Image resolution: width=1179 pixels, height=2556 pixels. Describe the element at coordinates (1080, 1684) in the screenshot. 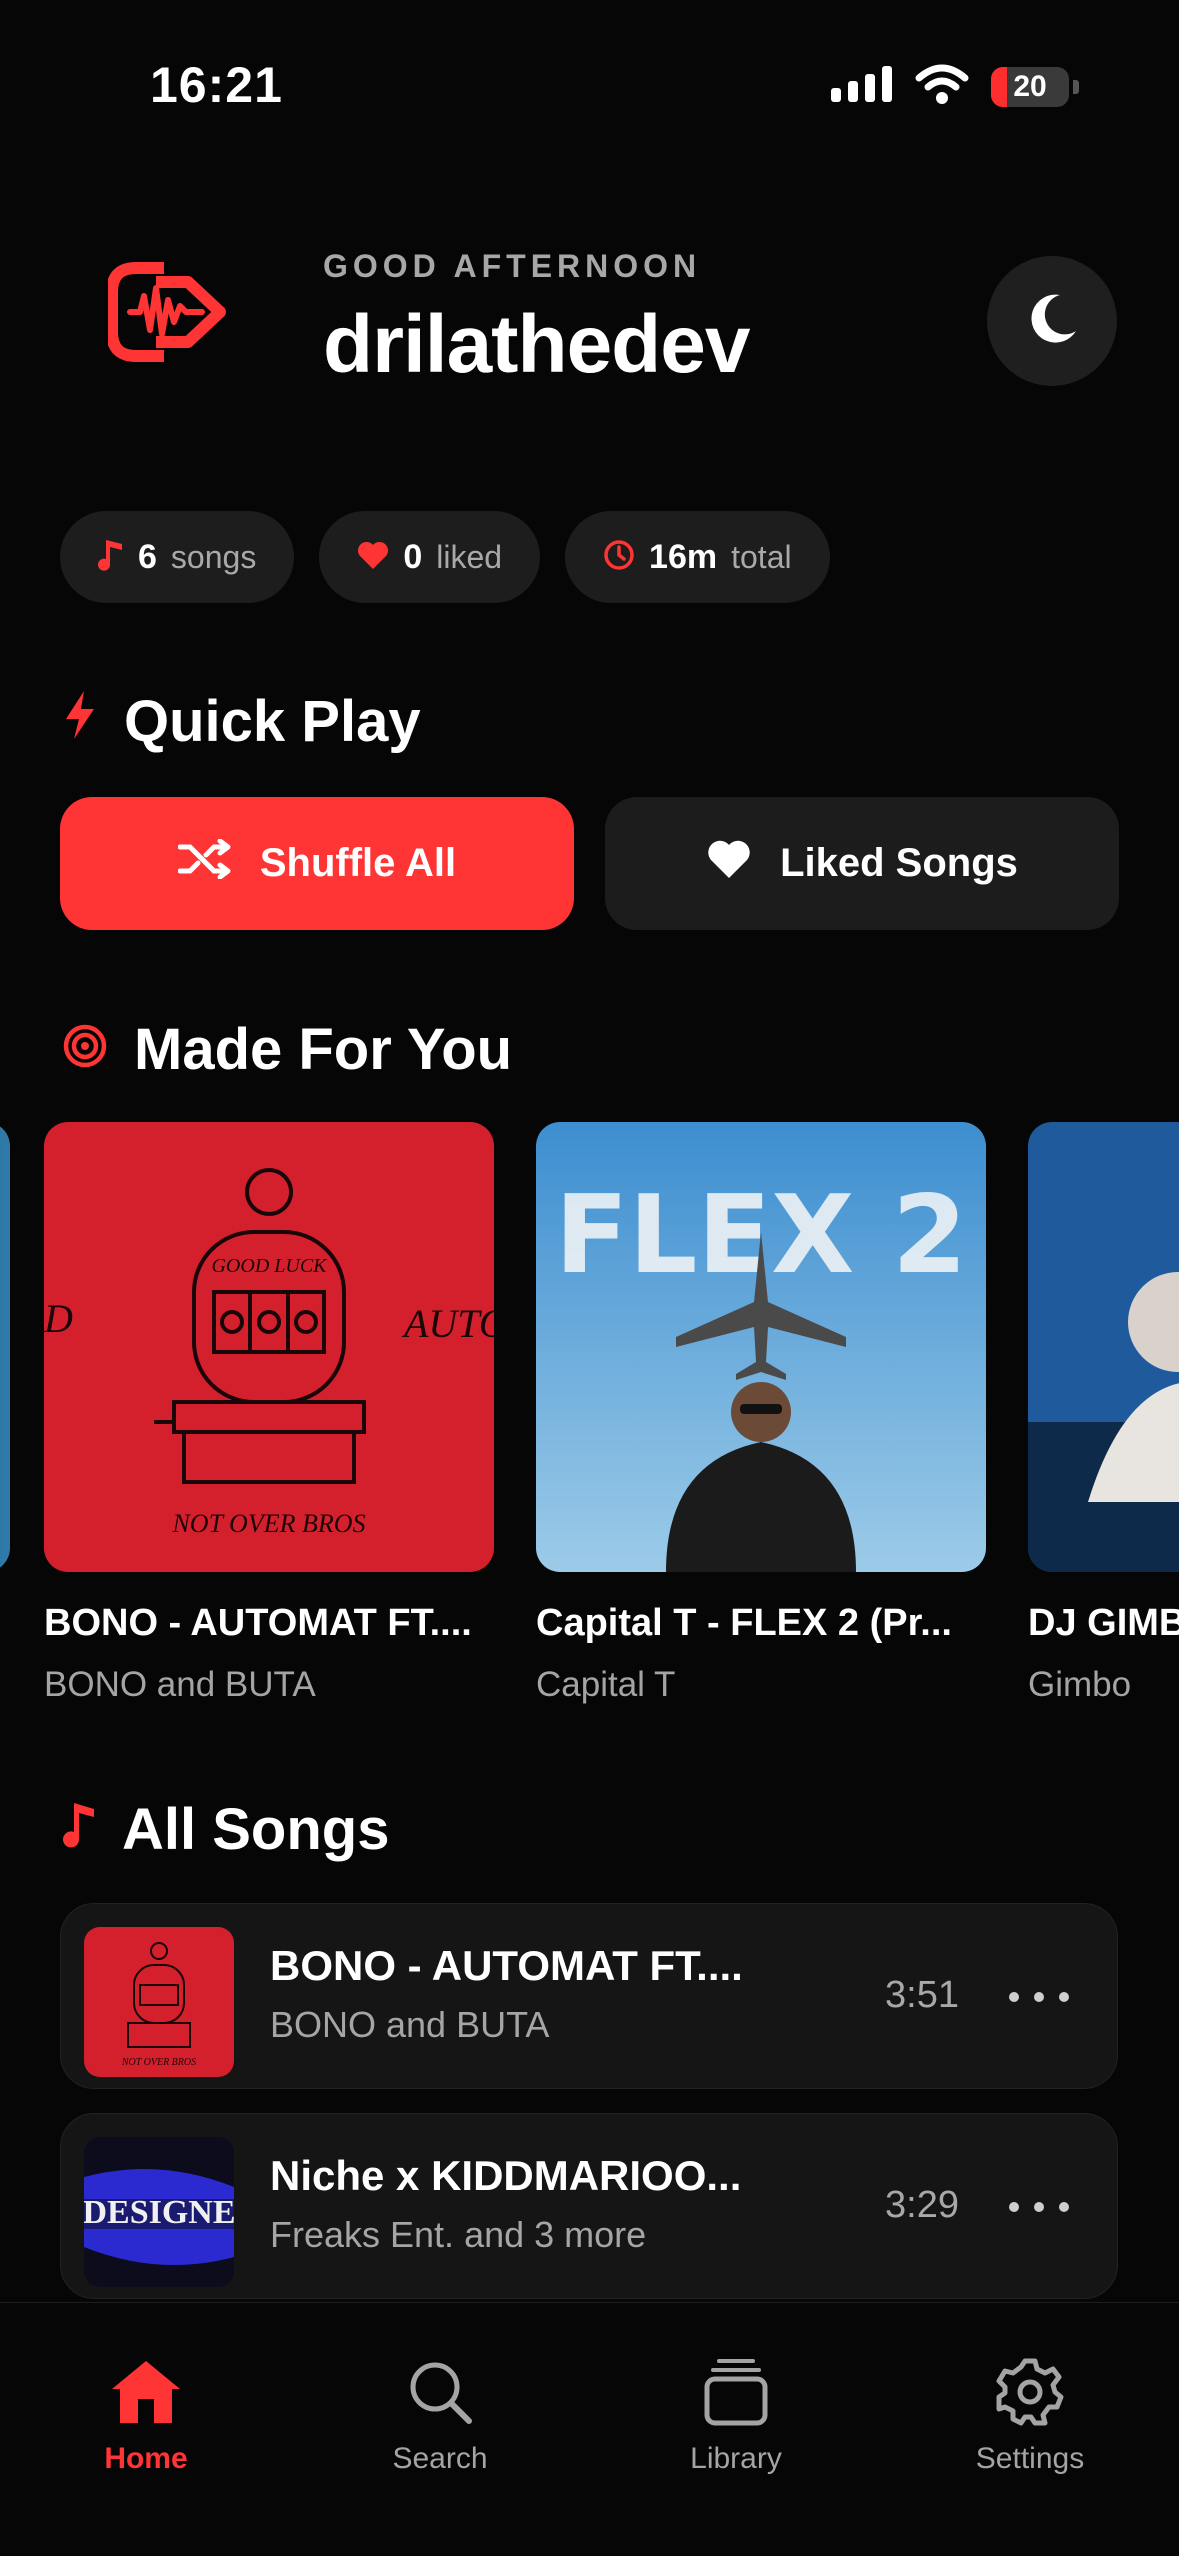

I see `playlist-artist: Gimbo` at that location.